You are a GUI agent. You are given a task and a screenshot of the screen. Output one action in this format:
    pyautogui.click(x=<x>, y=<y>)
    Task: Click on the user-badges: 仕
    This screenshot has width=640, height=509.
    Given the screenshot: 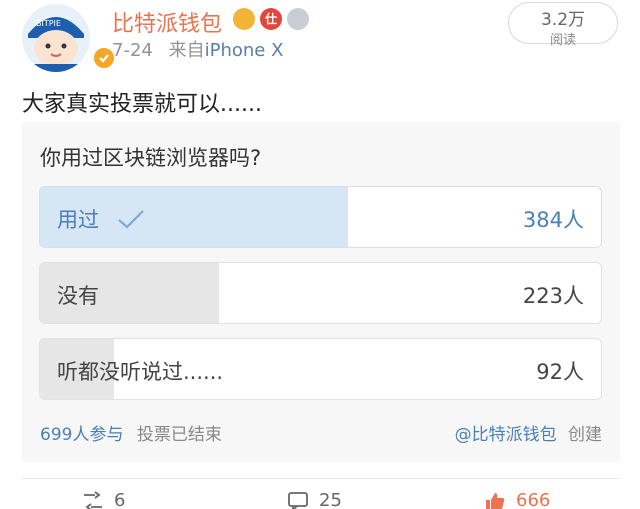 What is the action you would take?
    pyautogui.click(x=271, y=19)
    